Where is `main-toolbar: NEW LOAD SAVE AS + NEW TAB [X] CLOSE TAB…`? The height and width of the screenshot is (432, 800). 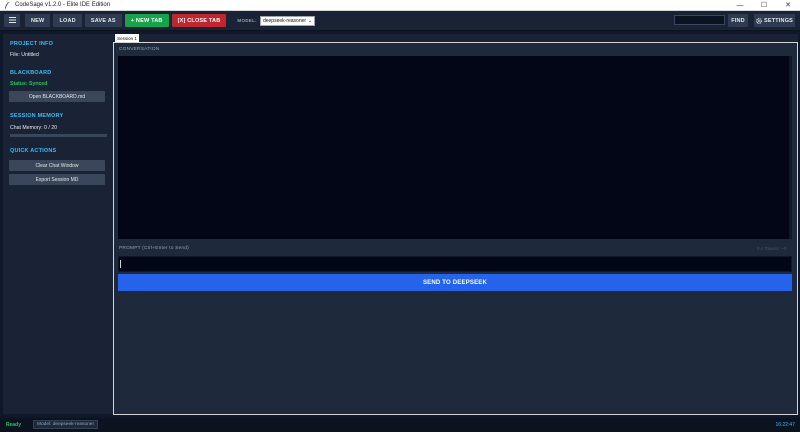
main-toolbar: NEW LOAD SAVE AS + NEW TAB [X] CLOSE TAB… is located at coordinates (400, 21).